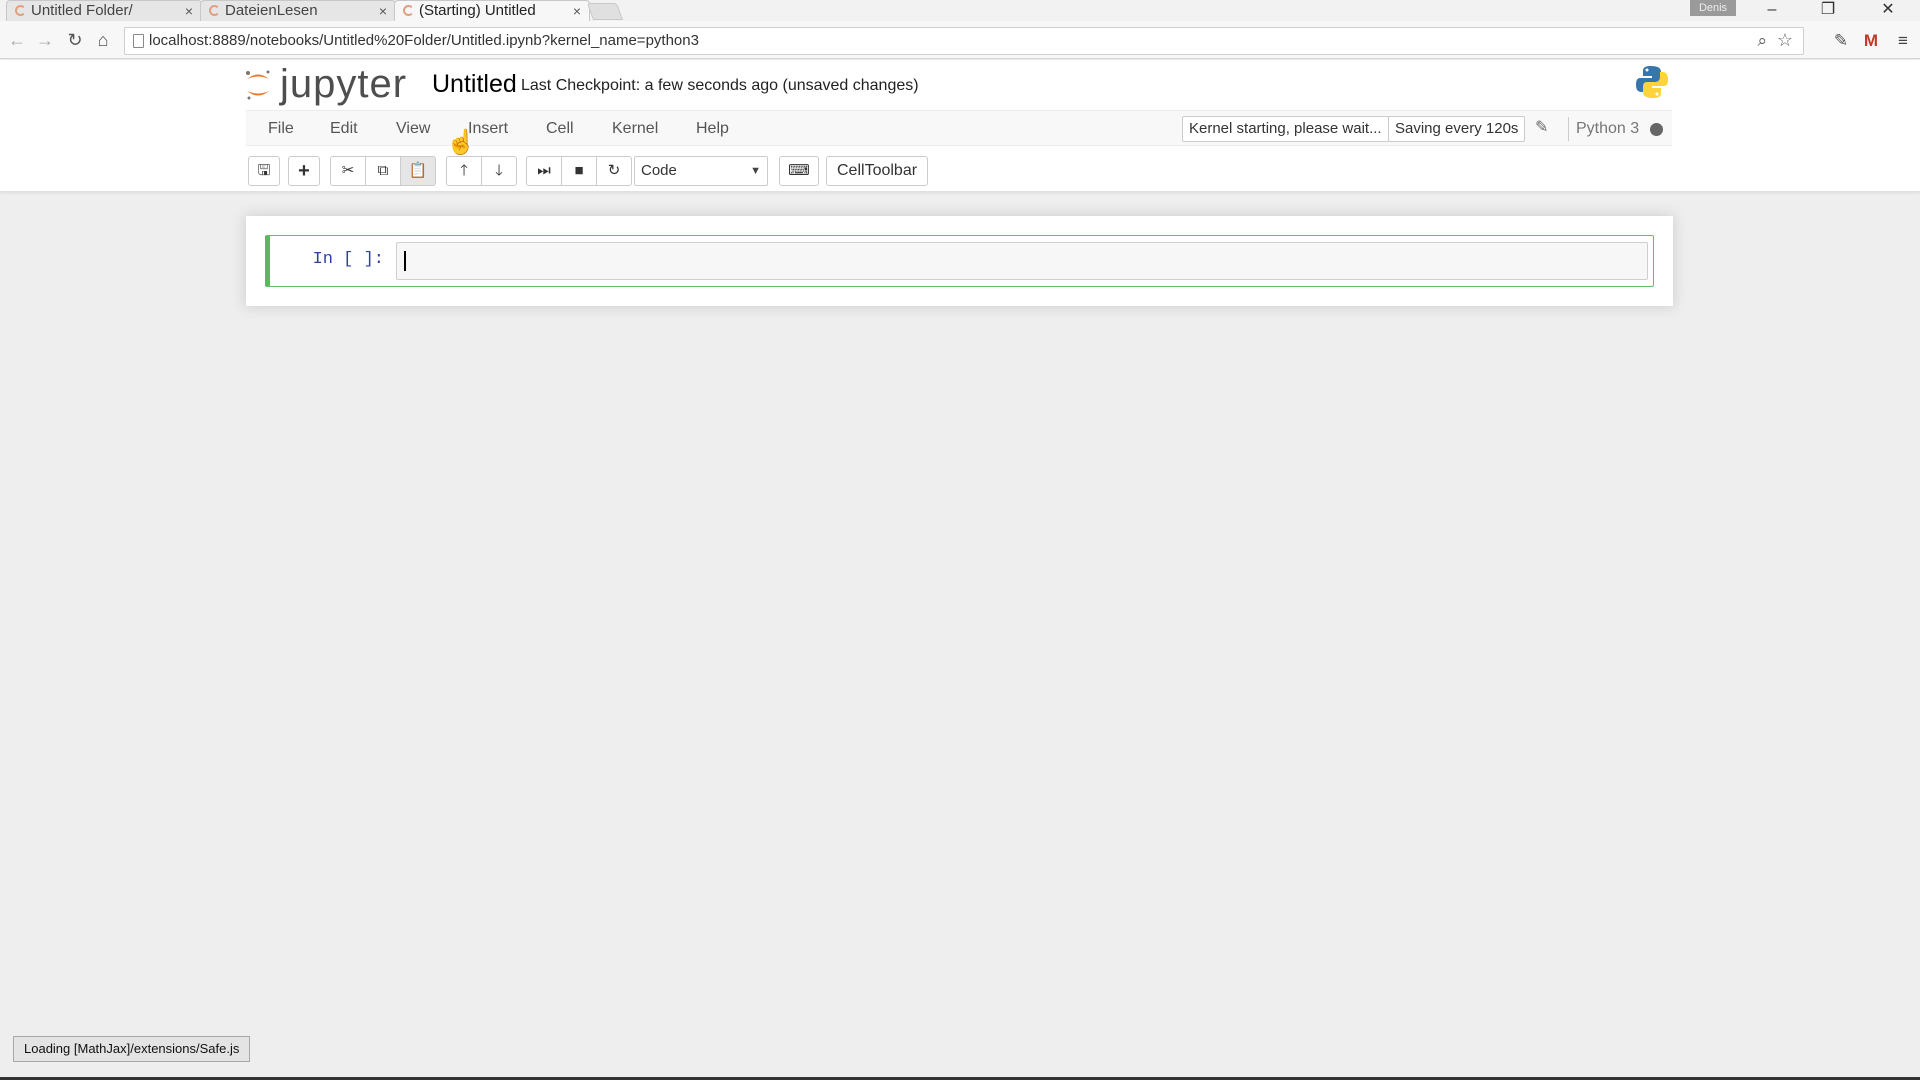 The height and width of the screenshot is (1080, 1920). What do you see at coordinates (75, 40) in the screenshot?
I see `reload-icon: ↻` at bounding box center [75, 40].